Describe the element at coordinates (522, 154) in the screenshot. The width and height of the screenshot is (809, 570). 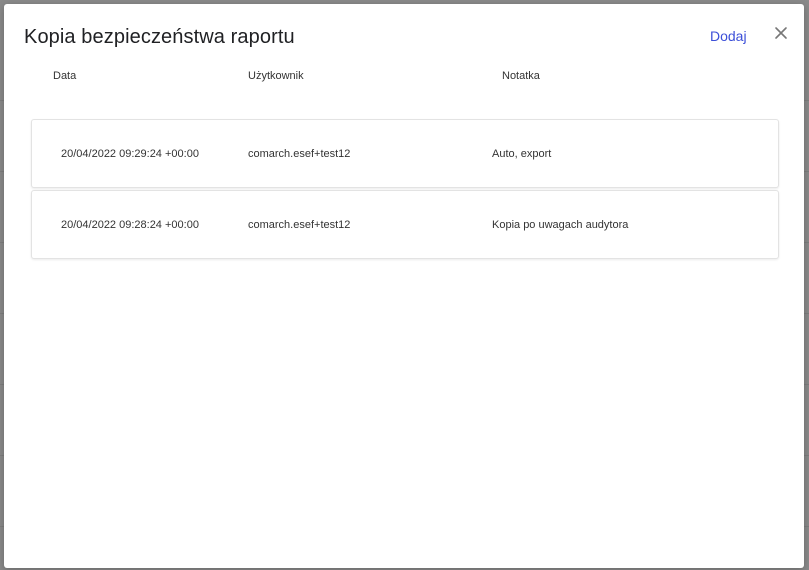
I see `row-note: Auto, export` at that location.